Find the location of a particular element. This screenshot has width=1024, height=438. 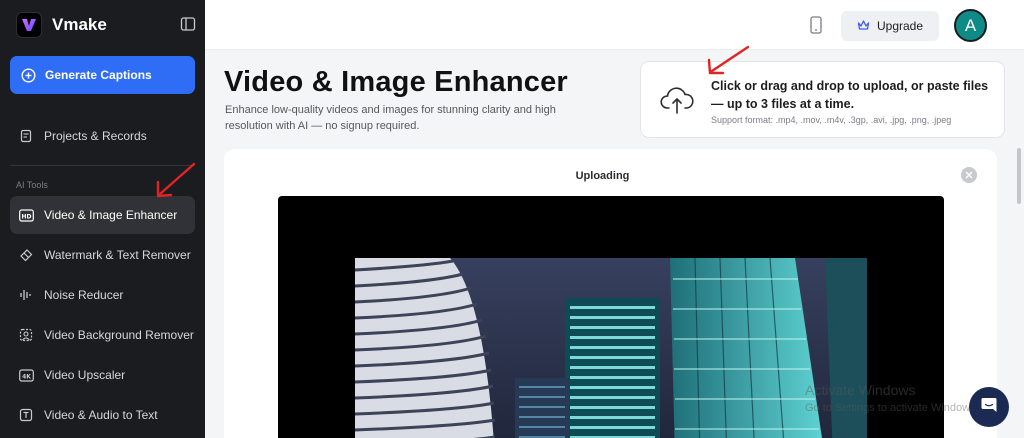

svg-text: HD is located at coordinates (26, 216).